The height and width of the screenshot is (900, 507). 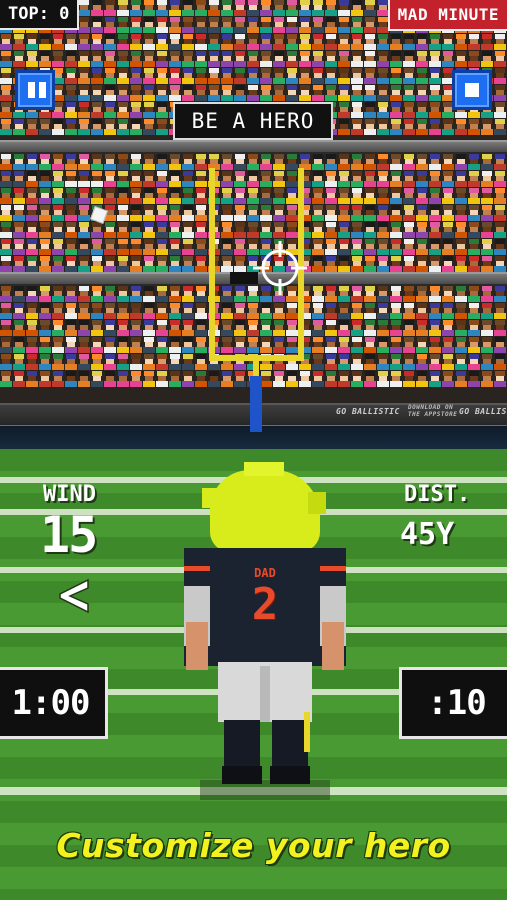 I want to click on player-right-shoe, so click(x=290, y=775).